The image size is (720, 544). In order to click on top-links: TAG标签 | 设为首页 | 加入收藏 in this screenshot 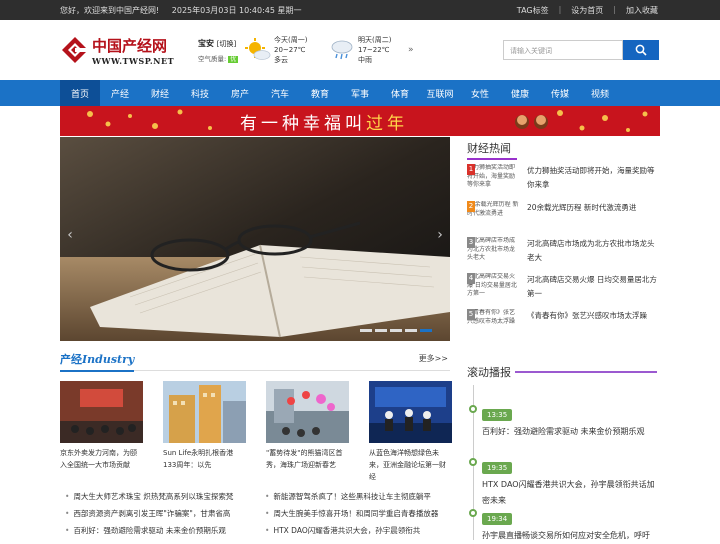, I will do `click(587, 10)`.